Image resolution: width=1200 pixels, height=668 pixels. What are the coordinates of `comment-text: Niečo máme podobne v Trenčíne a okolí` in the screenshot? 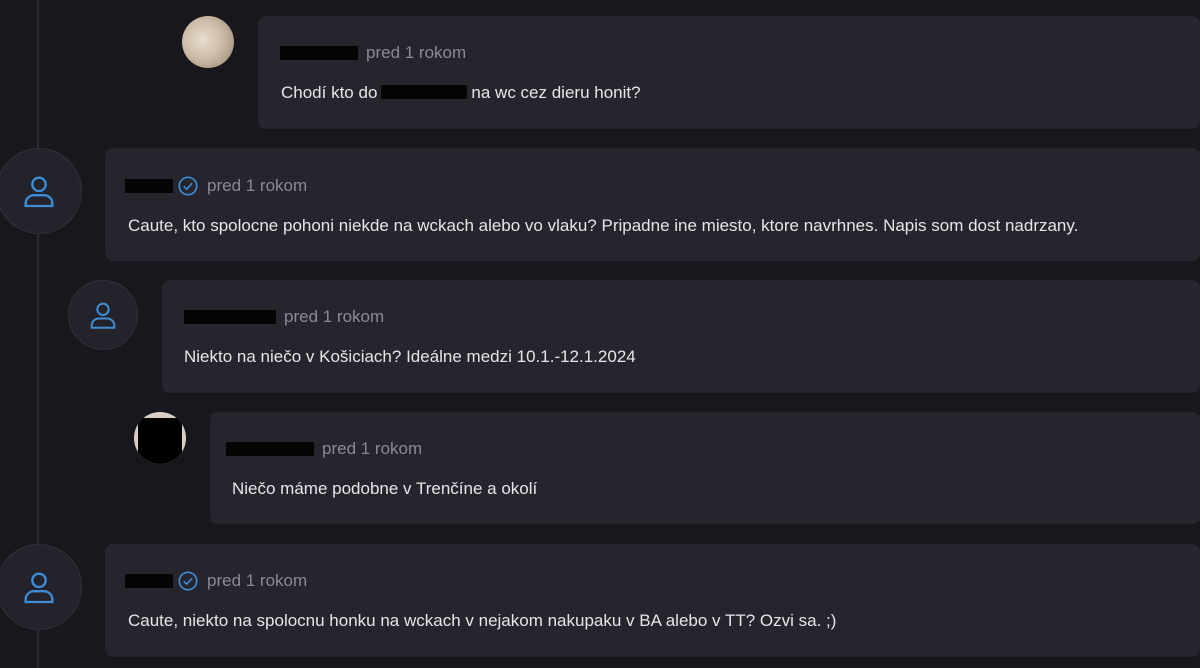 It's located at (385, 488).